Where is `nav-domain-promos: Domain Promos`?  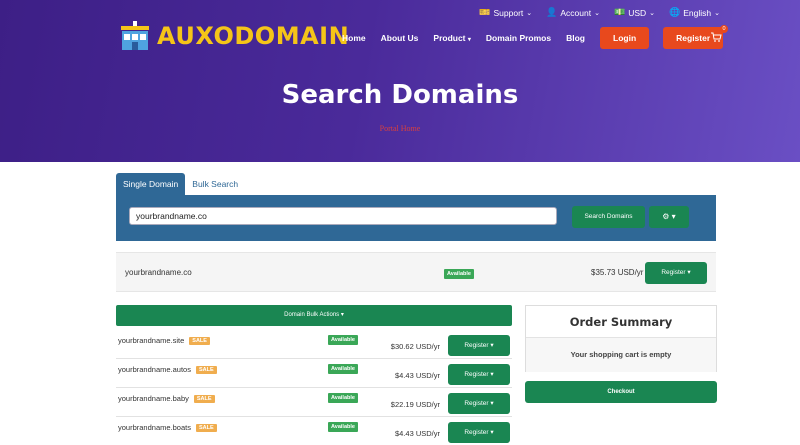 nav-domain-promos: Domain Promos is located at coordinates (518, 38).